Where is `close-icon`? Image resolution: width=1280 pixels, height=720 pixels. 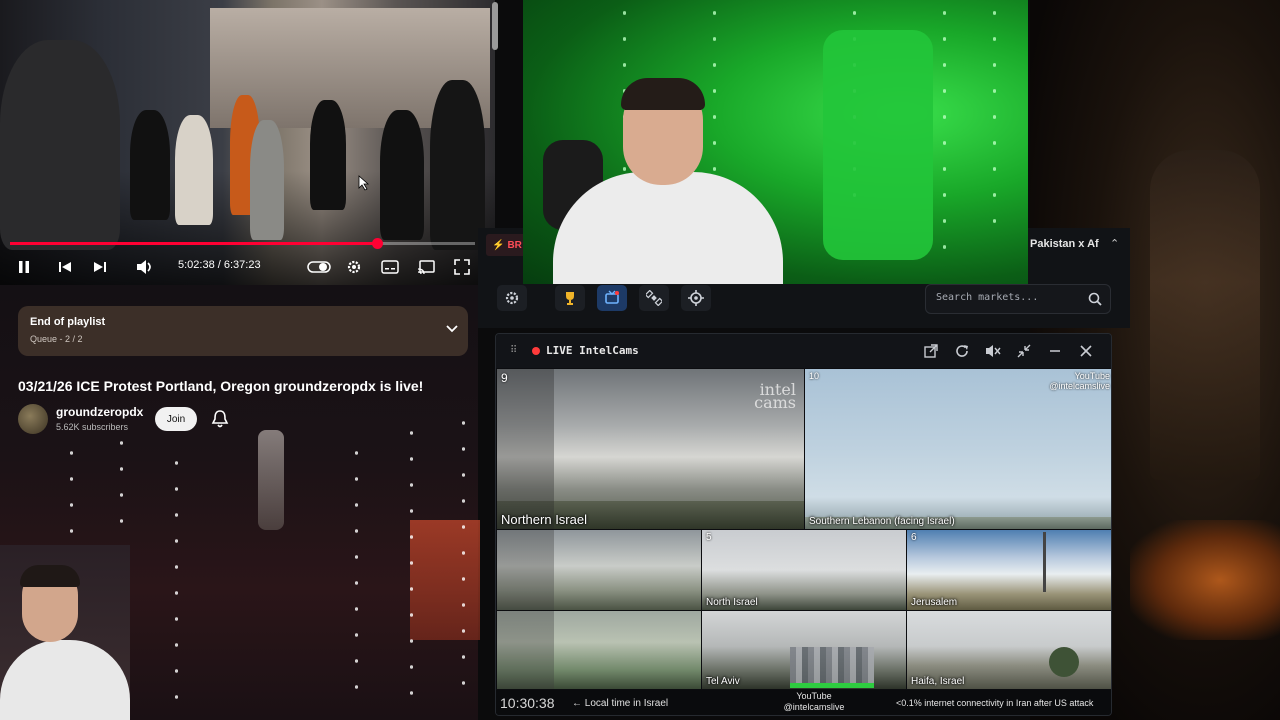
close-icon is located at coordinates (1086, 351).